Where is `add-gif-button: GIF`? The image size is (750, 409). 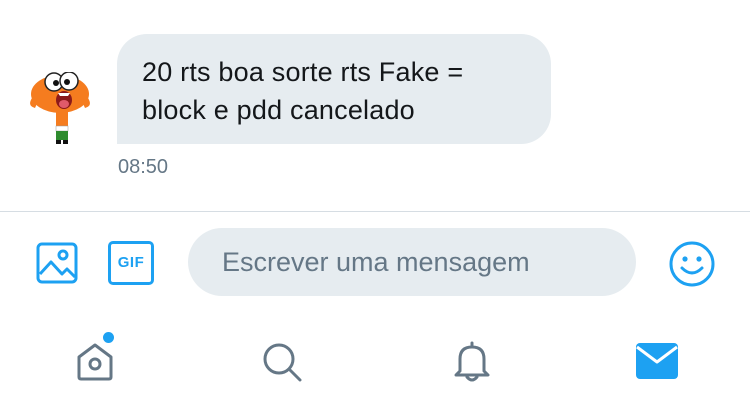
add-gif-button: GIF is located at coordinates (131, 263).